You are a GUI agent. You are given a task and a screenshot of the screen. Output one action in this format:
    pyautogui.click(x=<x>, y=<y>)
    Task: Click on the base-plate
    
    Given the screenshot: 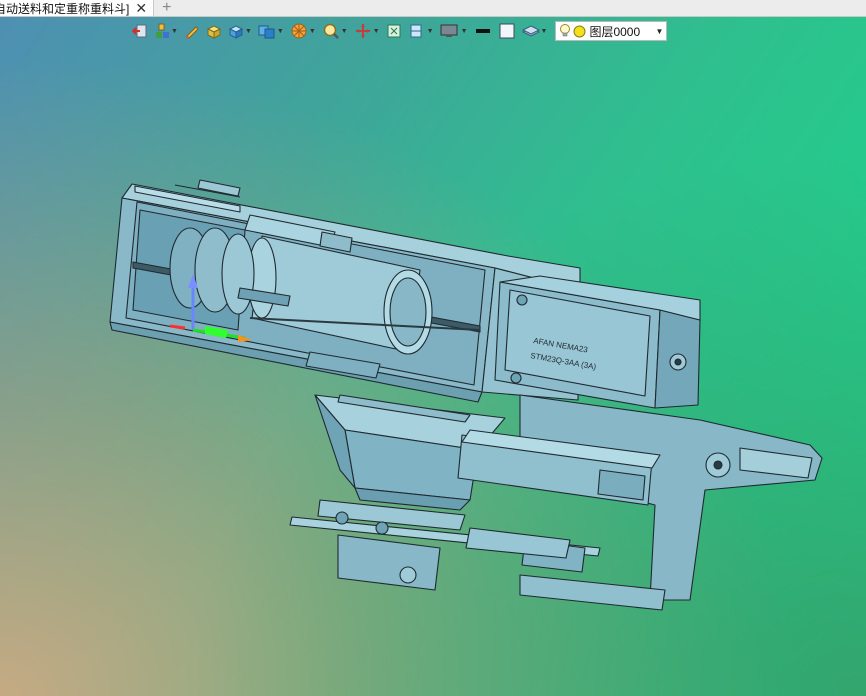 What is the action you would take?
    pyautogui.click(x=477, y=555)
    